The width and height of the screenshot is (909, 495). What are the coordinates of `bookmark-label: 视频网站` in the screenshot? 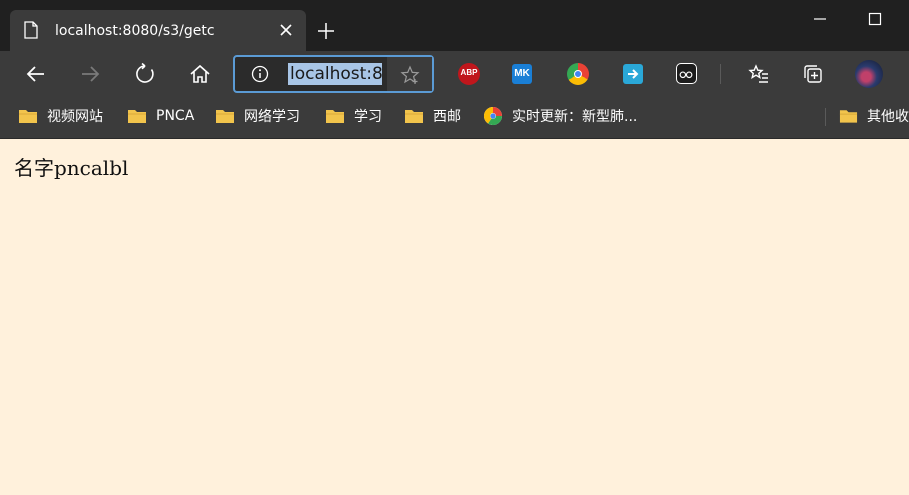 It's located at (75, 117).